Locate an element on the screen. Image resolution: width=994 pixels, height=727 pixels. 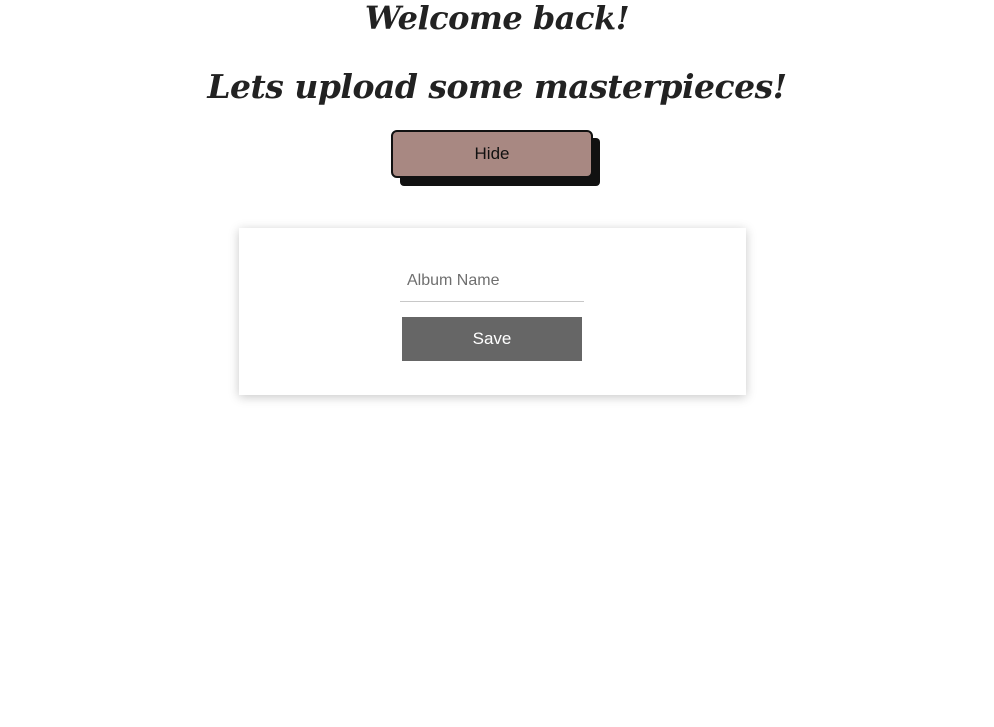
save-button: Save is located at coordinates (492, 339).